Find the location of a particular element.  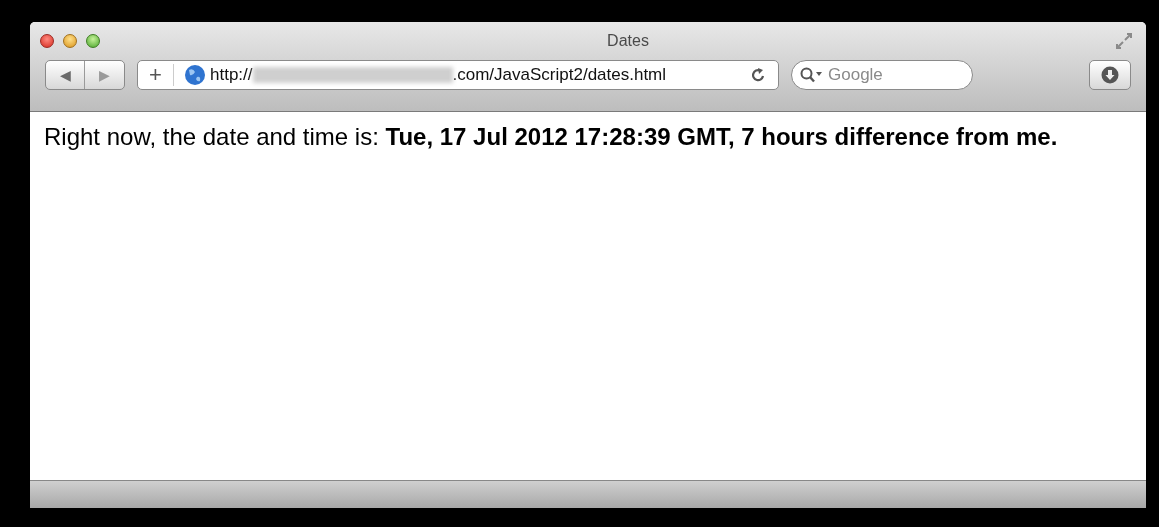

address-bar: + http:// .com/JavaScript2/dates.html is located at coordinates (458, 75).